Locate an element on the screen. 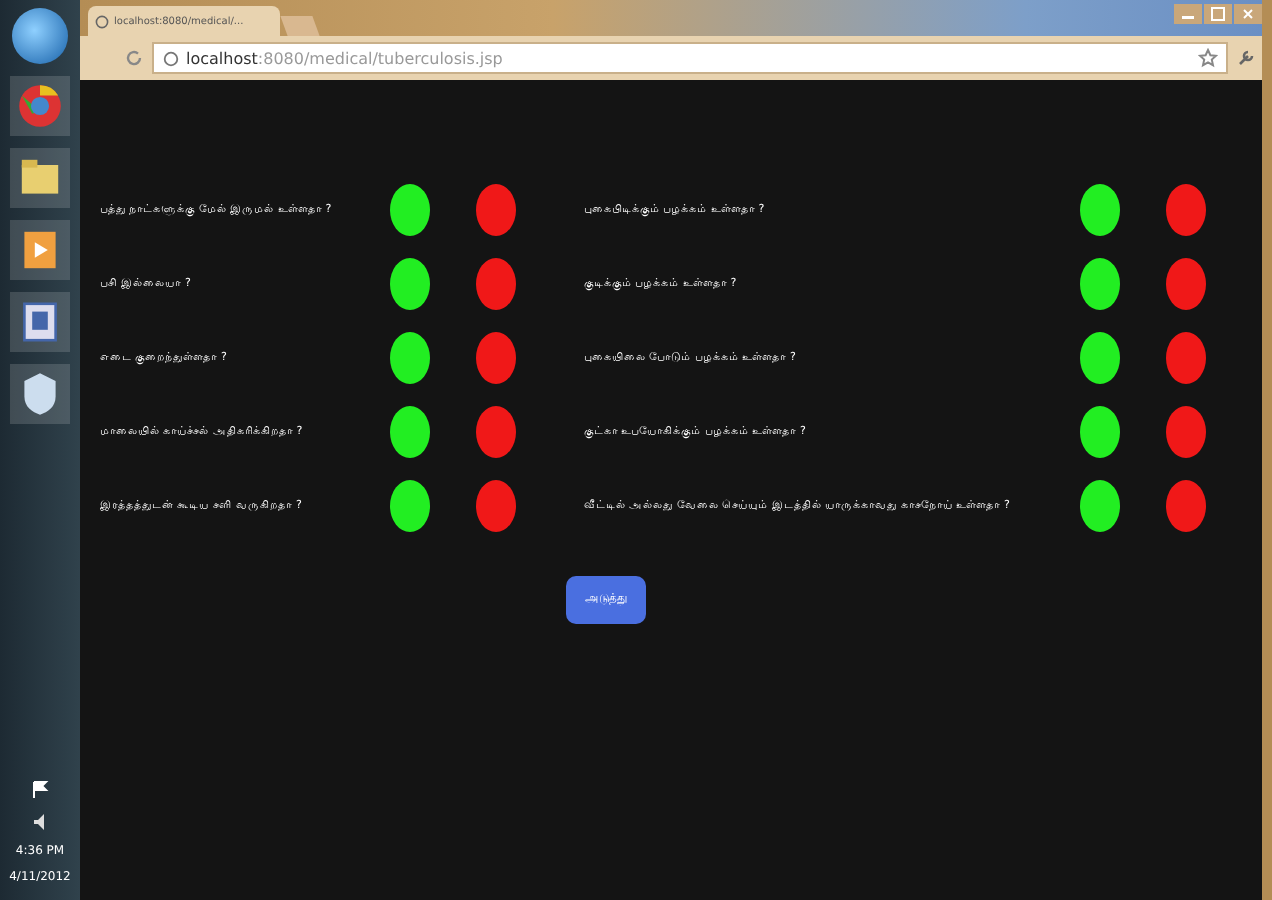  media-player-icon is located at coordinates (40, 250).